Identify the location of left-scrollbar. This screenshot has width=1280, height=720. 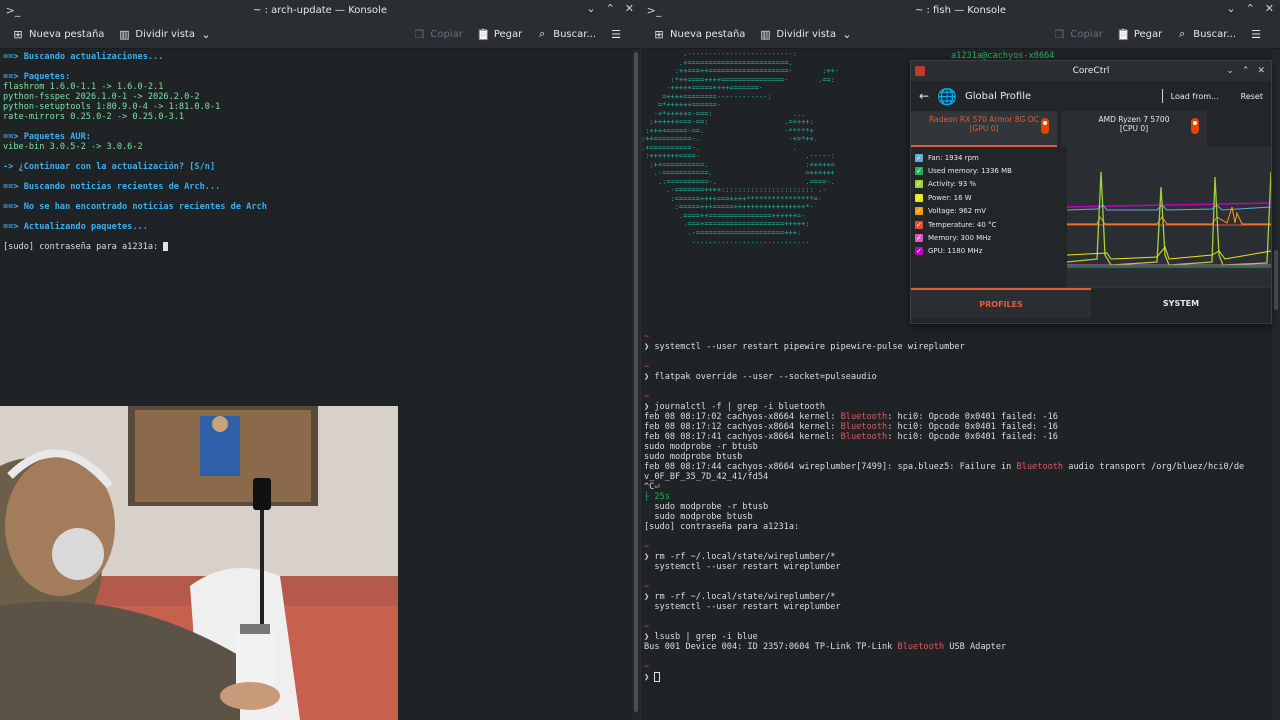
(636, 385).